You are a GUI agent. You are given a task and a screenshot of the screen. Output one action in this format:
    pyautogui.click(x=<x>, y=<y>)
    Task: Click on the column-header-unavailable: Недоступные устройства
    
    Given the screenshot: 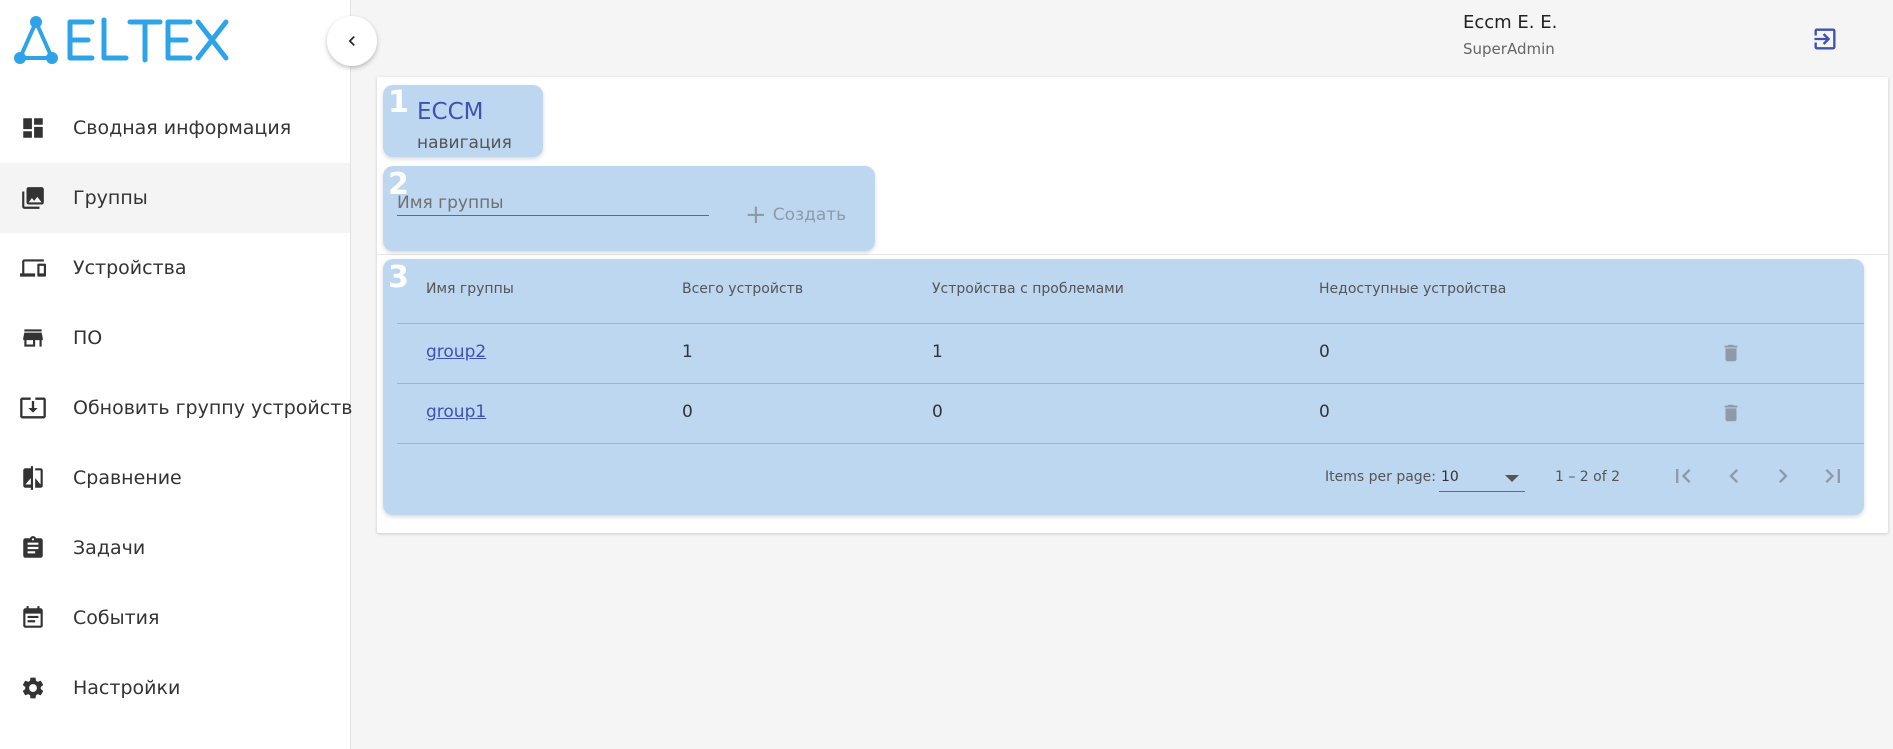 What is the action you would take?
    pyautogui.click(x=1412, y=289)
    